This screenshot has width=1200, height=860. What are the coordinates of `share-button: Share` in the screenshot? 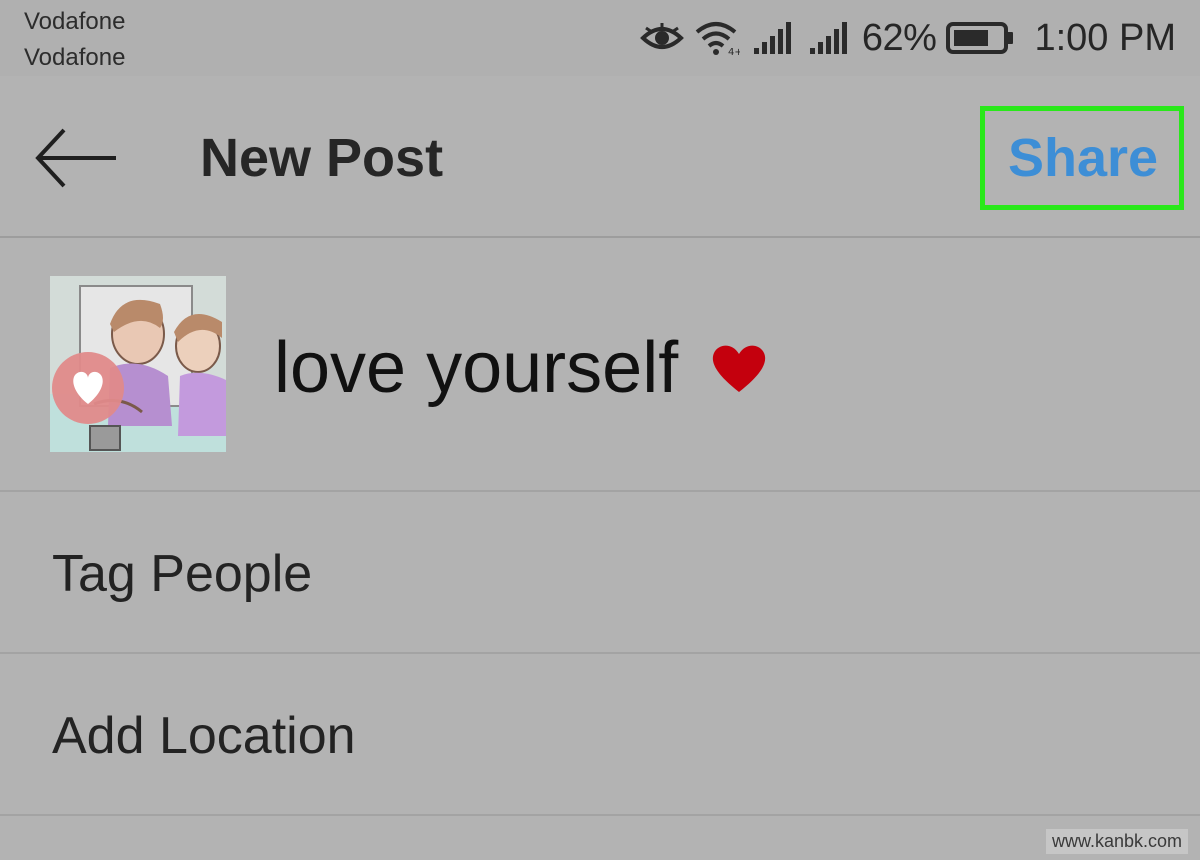 It's located at (1083, 158).